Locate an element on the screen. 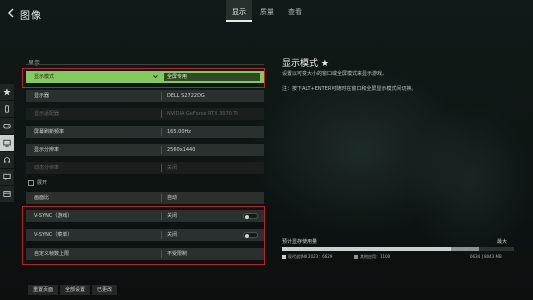 This screenshot has height=300, width=533. category-rail is located at coordinates (7, 143).